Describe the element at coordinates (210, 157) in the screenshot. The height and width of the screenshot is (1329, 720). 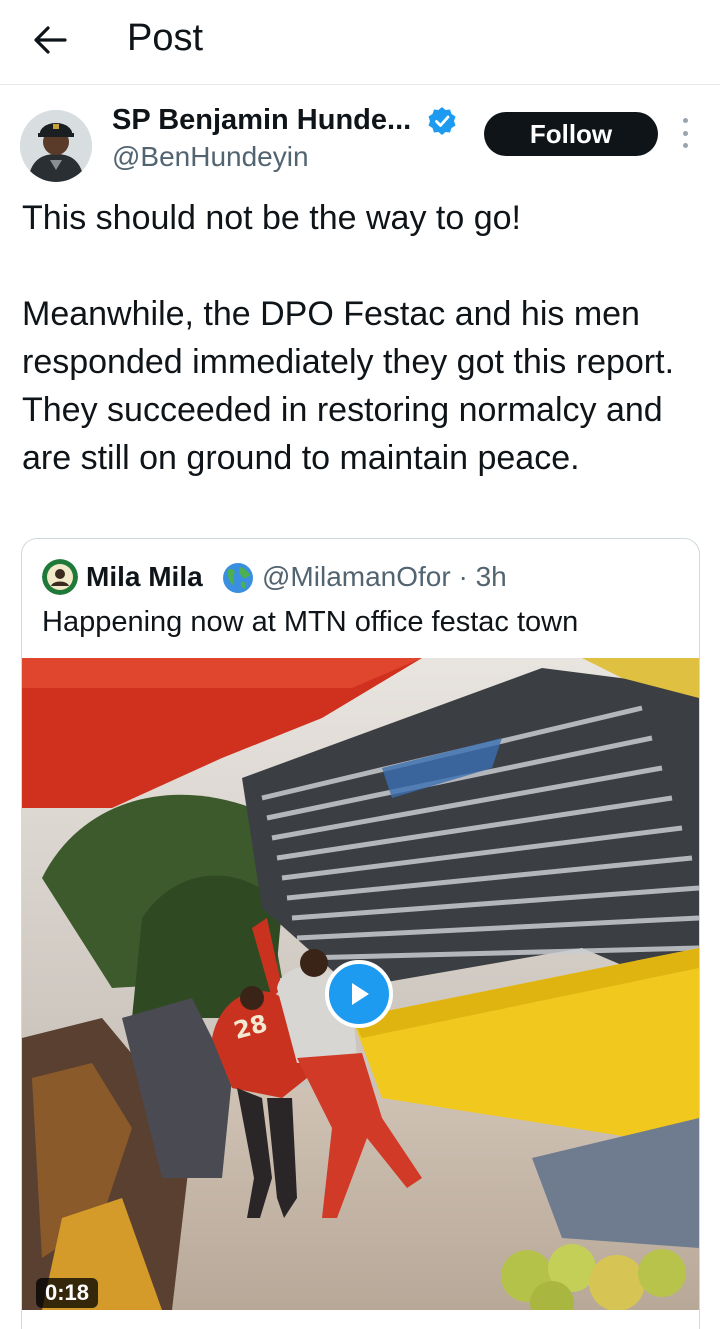
I see `author-handle: @BenHundeyin` at that location.